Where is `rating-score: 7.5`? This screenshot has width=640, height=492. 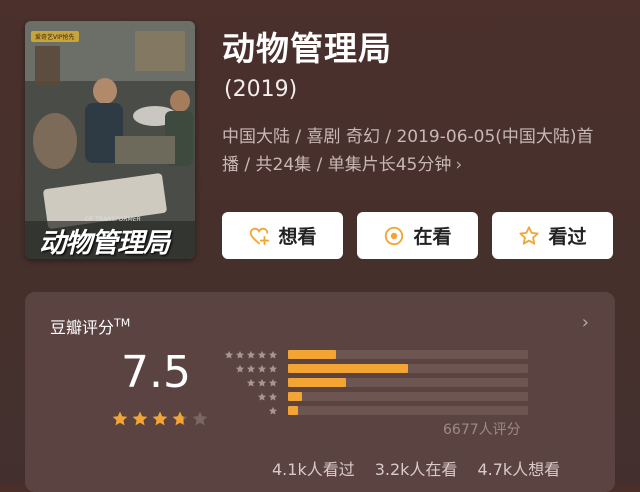 rating-score: 7.5 is located at coordinates (156, 372).